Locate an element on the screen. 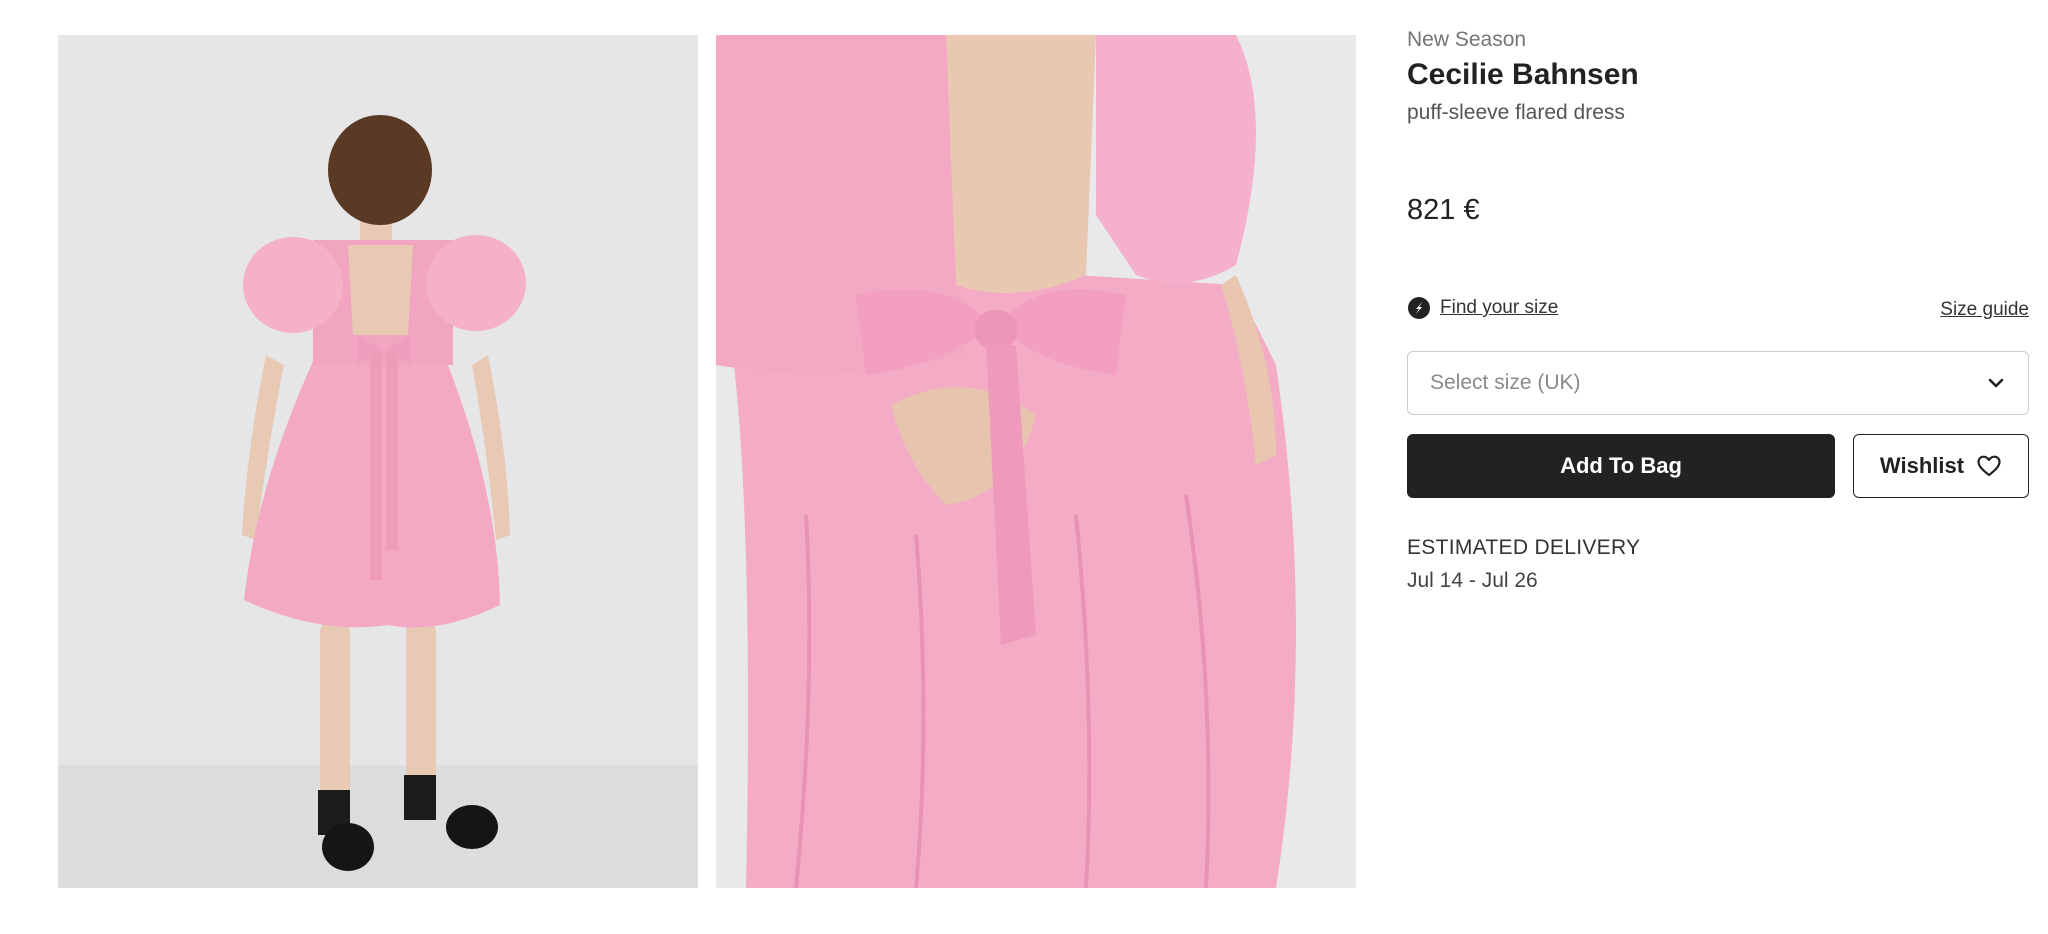  wishlist-label: Wishlist is located at coordinates (1922, 465).